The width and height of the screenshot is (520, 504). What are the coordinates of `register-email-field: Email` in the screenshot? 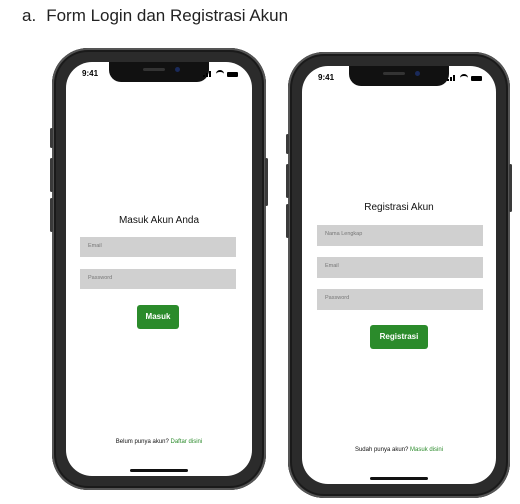 It's located at (400, 267).